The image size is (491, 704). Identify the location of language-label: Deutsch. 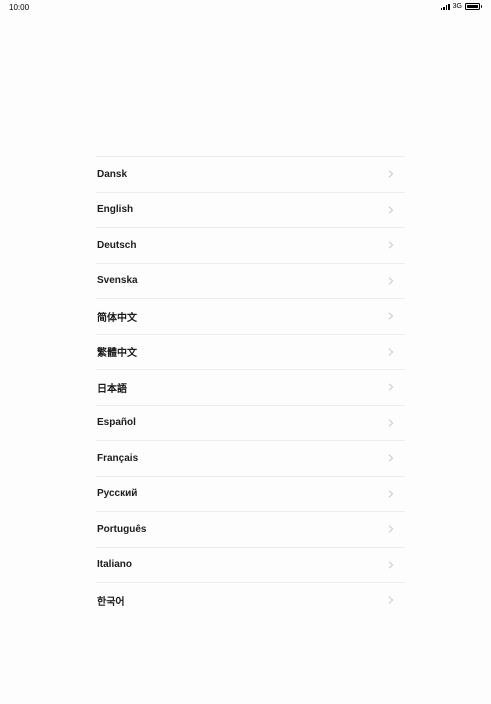
(117, 245).